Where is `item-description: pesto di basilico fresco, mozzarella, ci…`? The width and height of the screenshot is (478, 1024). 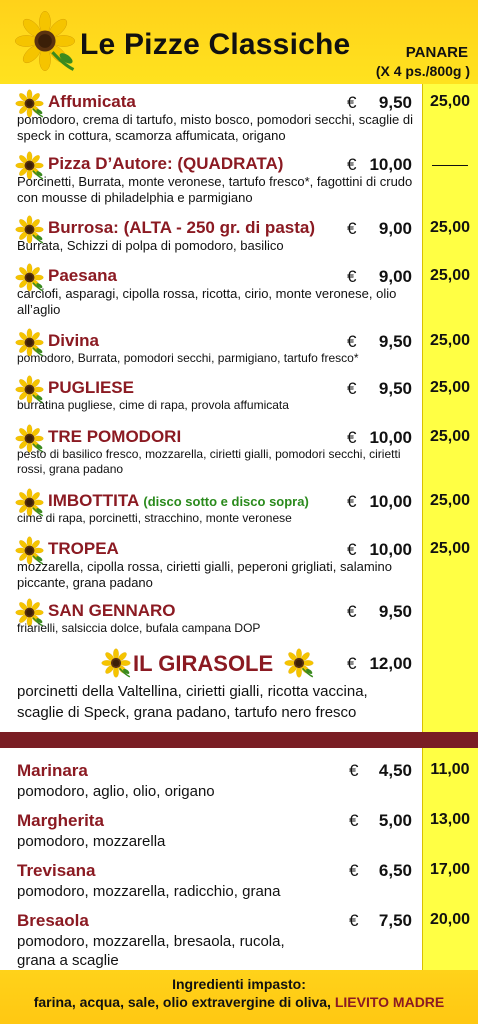 item-description: pesto di basilico fresco, mozzarella, ci… is located at coordinates (209, 461).